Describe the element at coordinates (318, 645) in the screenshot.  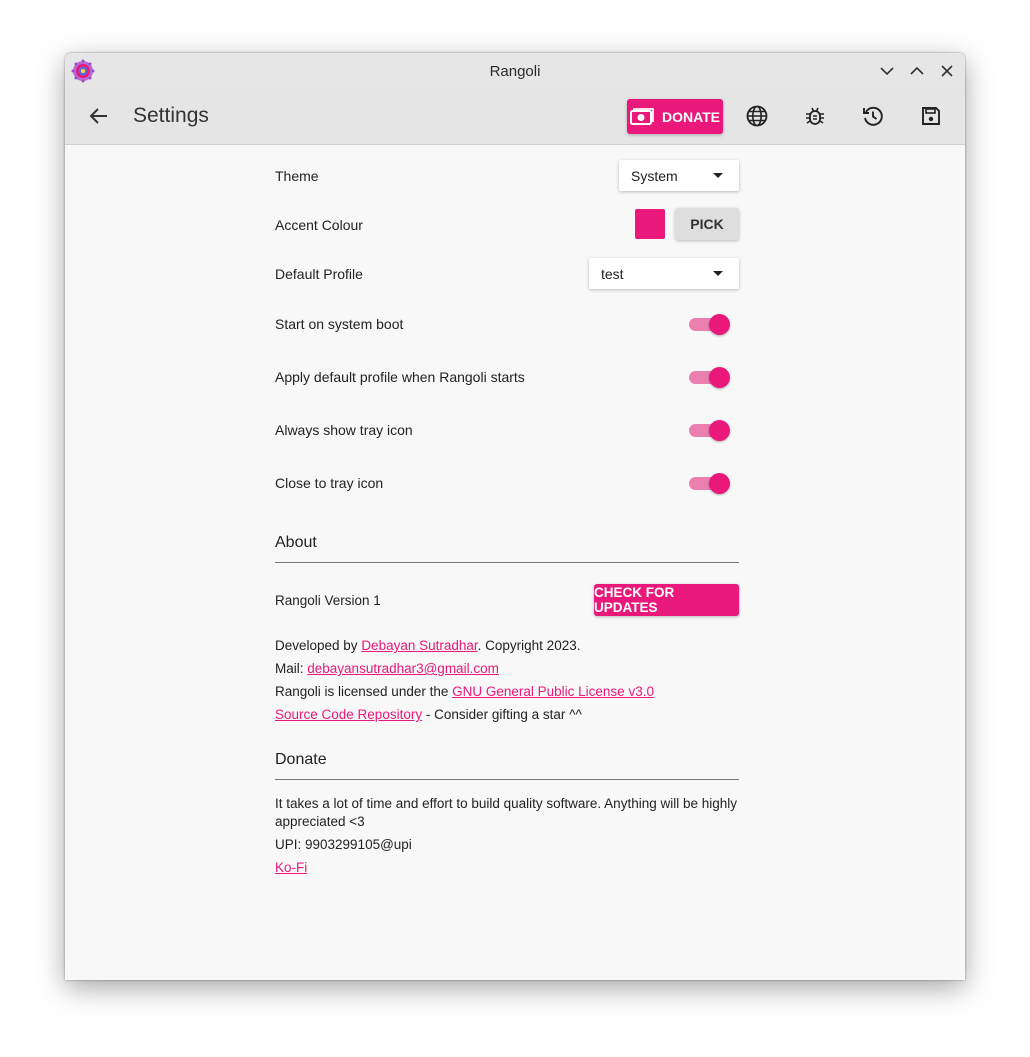
I see `developer-prefix: Developed by` at that location.